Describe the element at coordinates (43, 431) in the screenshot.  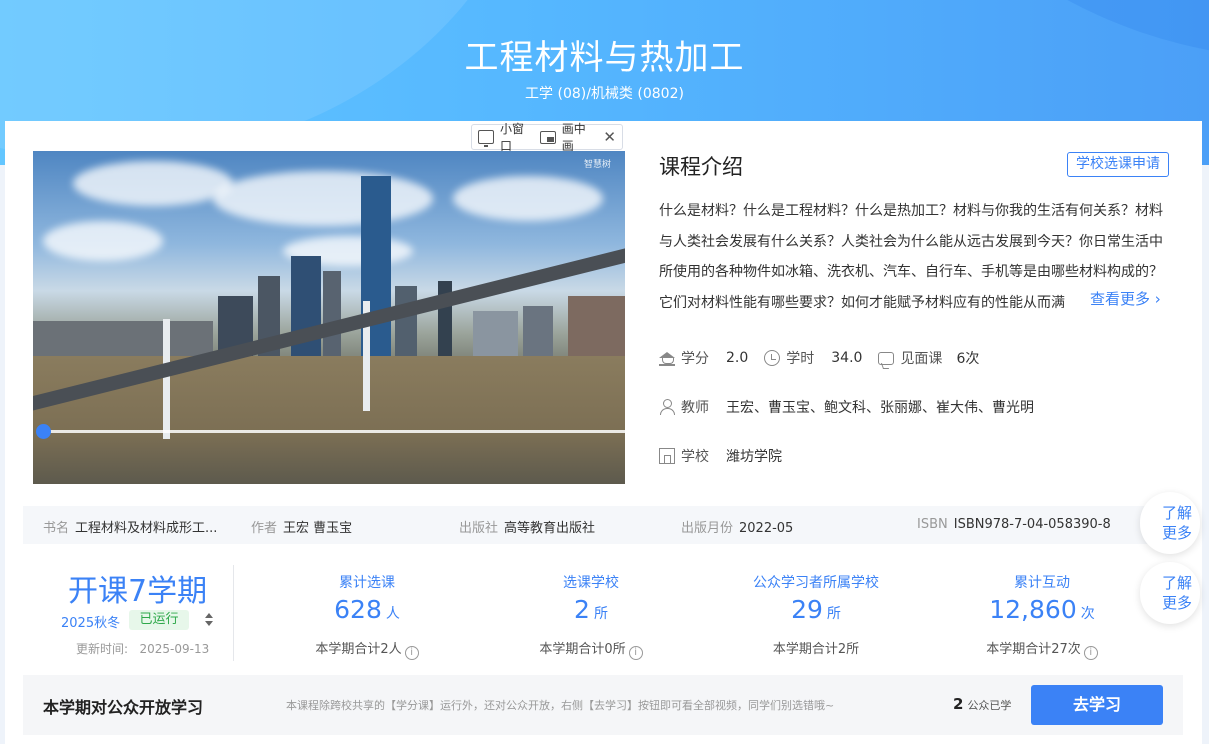
I see `video-progress-handle` at that location.